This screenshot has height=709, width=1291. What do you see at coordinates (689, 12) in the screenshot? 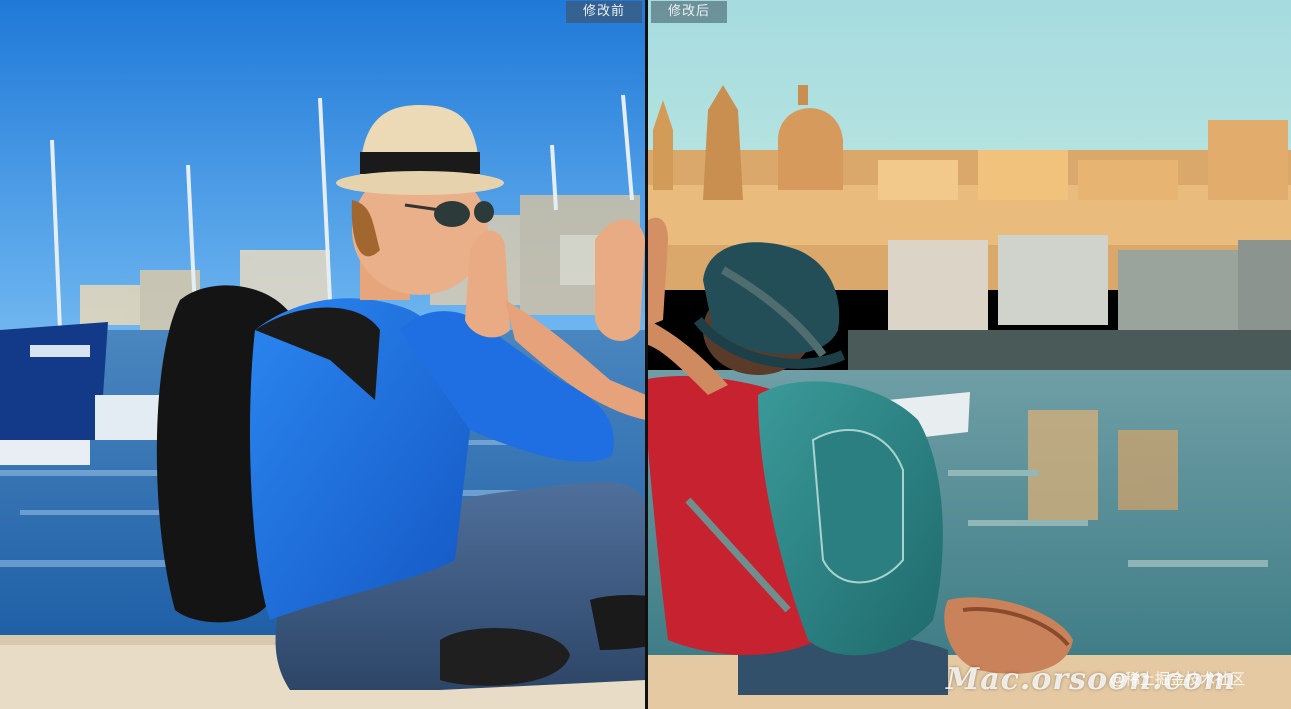
I see `after-label: 修改后` at bounding box center [689, 12].